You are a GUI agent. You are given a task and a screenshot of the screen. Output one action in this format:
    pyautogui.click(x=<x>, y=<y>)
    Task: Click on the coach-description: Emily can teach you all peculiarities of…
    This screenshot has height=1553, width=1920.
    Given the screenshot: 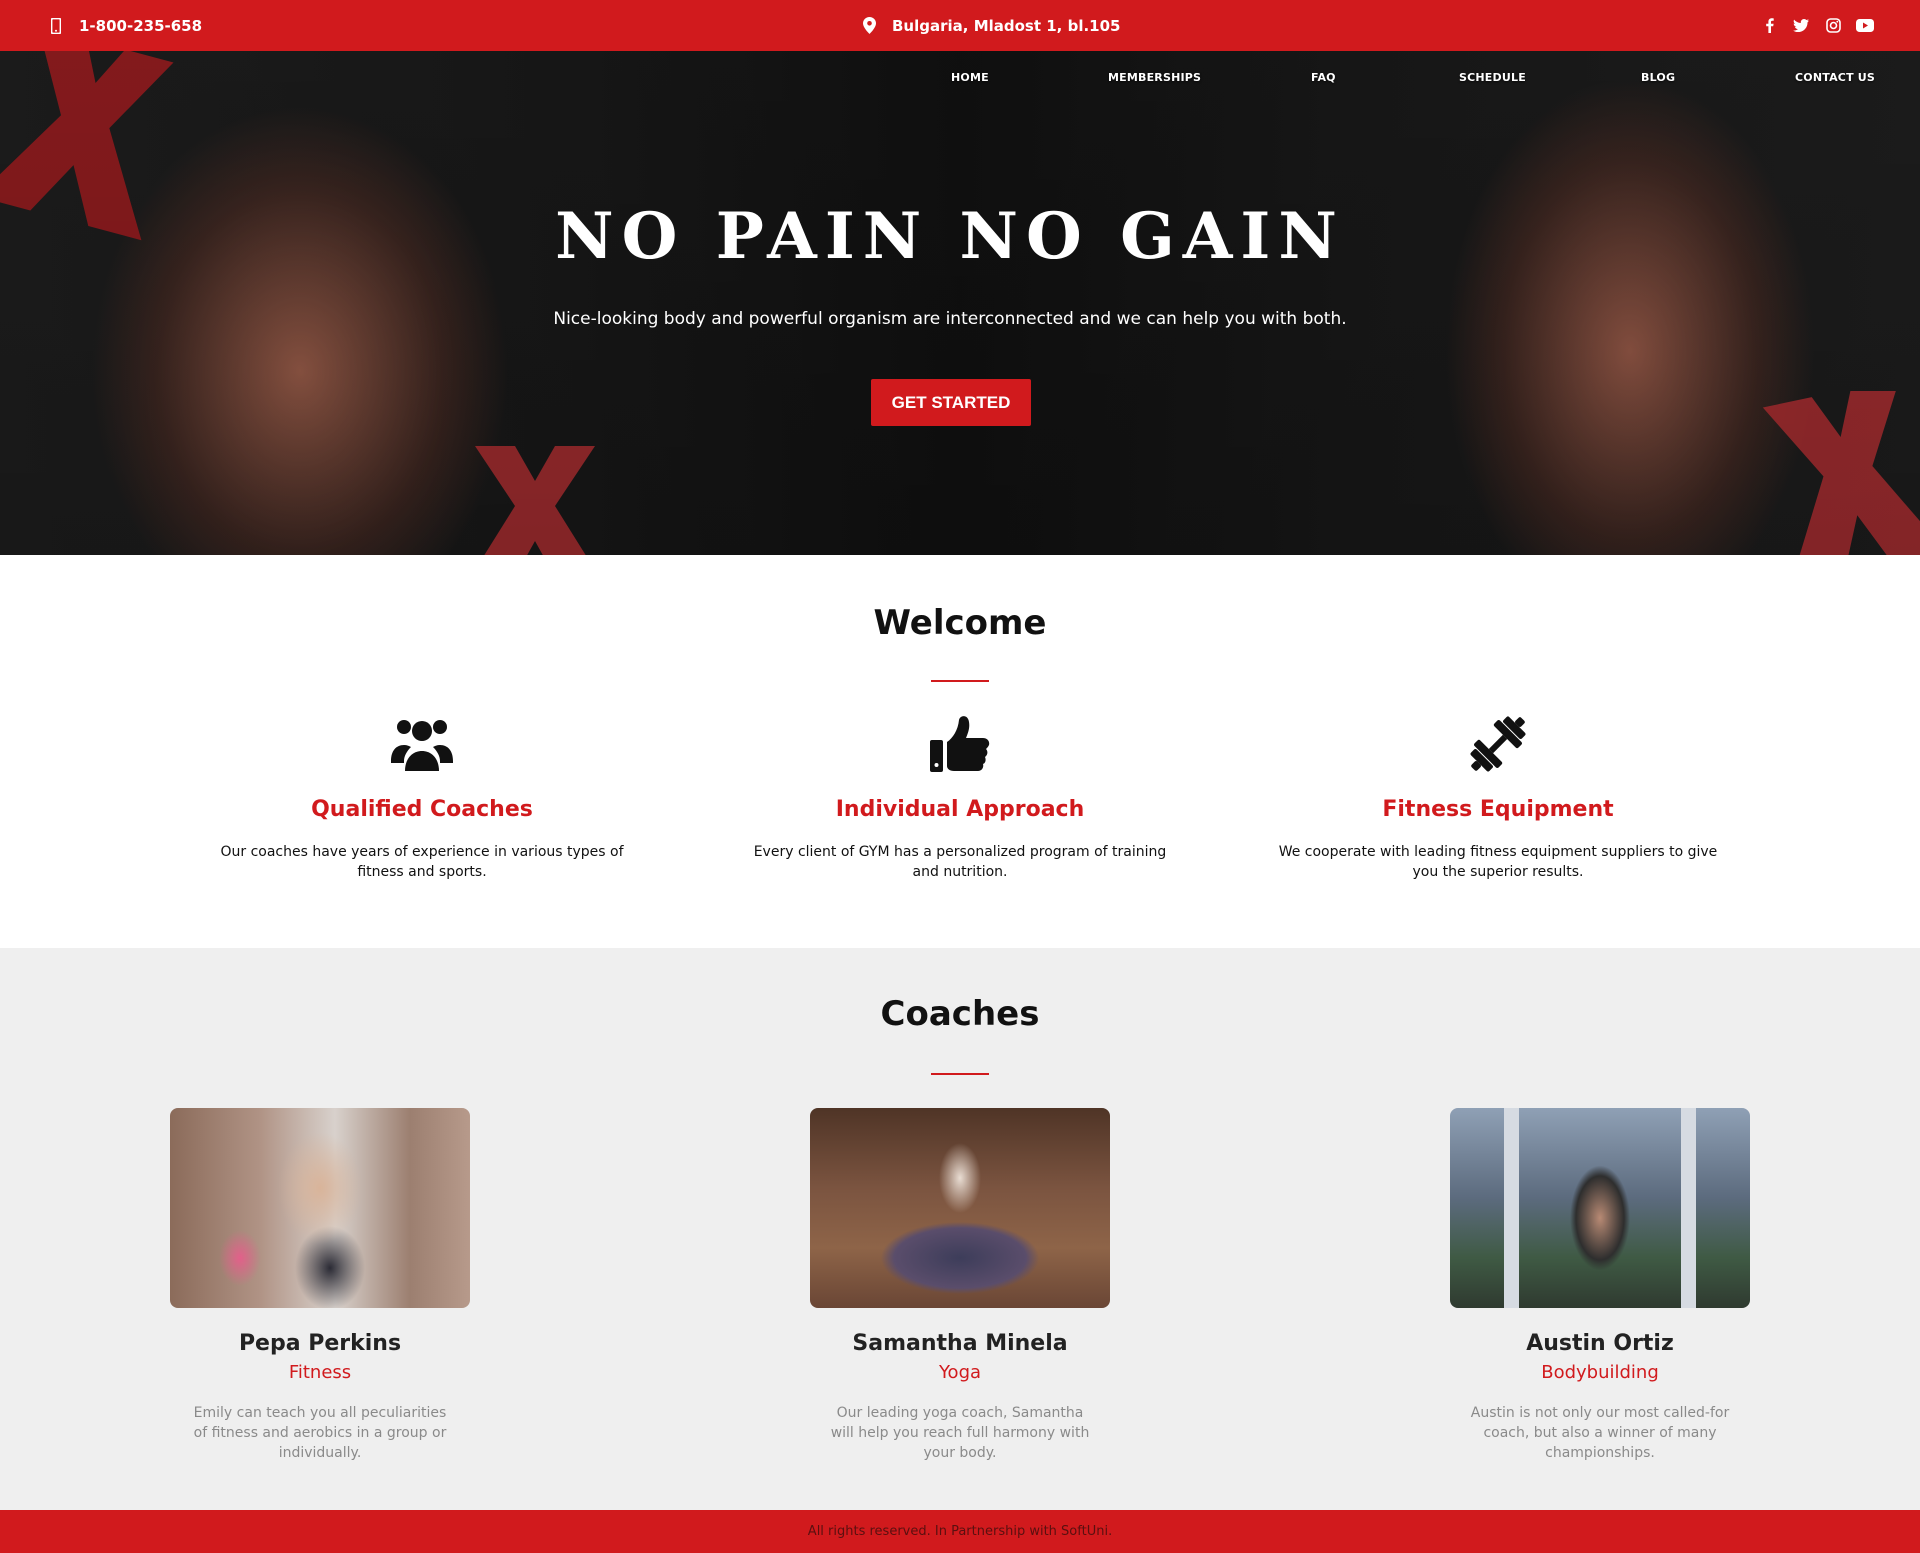 What is the action you would take?
    pyautogui.click(x=320, y=1433)
    